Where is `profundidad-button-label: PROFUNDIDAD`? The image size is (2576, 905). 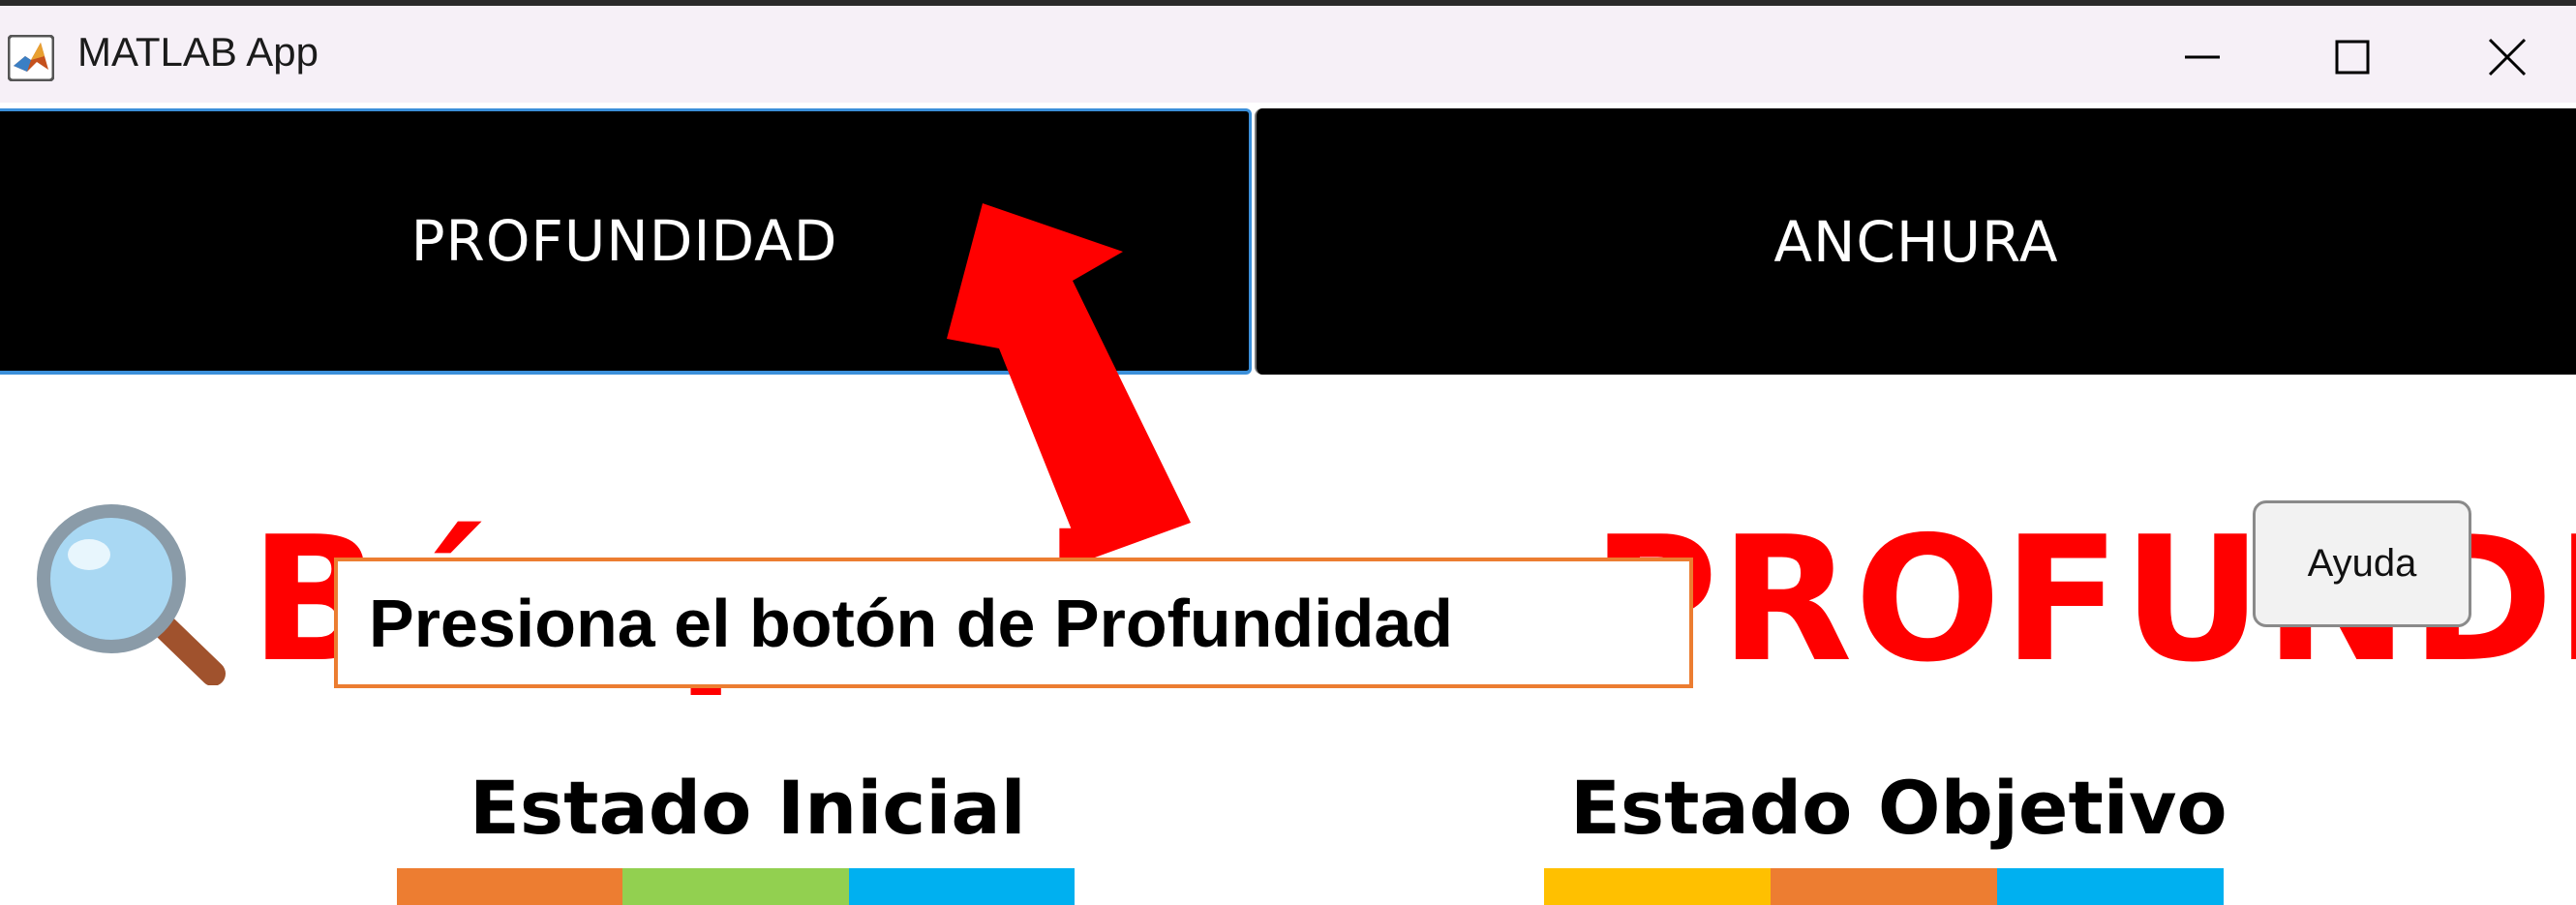 profundidad-button-label: PROFUNDIDAD is located at coordinates (624, 241).